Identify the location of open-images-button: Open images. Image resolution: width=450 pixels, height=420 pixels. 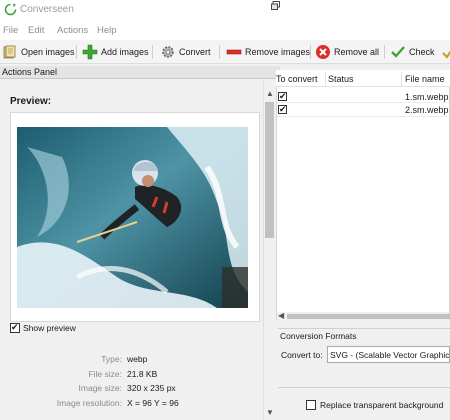
(38, 52).